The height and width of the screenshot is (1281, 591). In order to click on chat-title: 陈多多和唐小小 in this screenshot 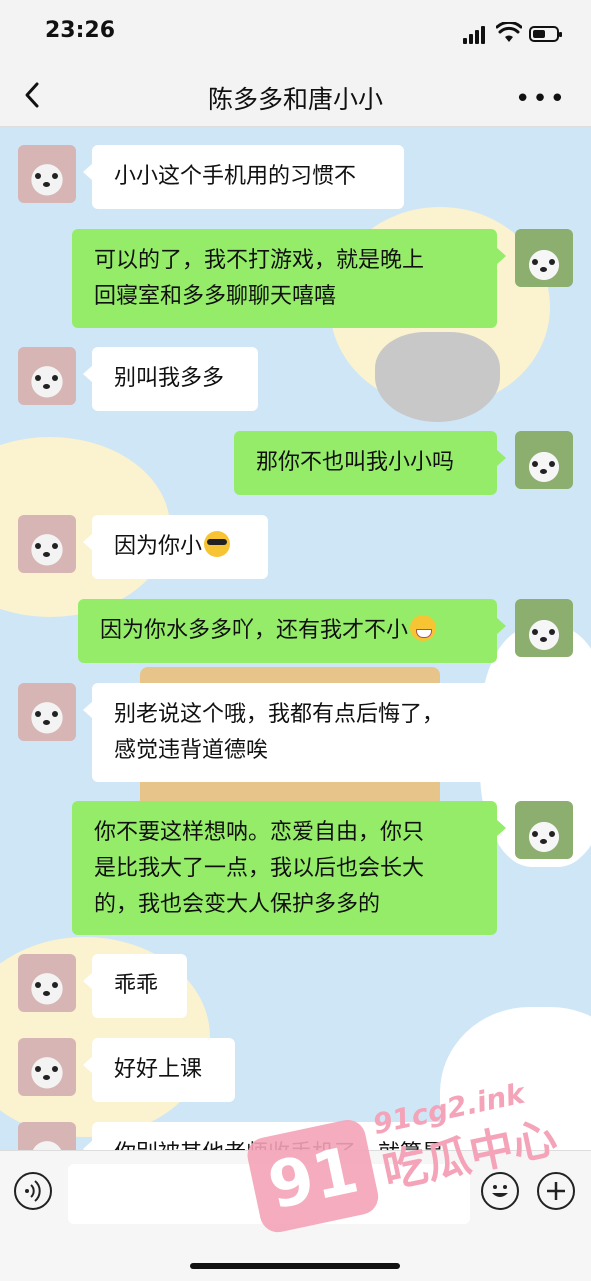, I will do `click(295, 99)`.